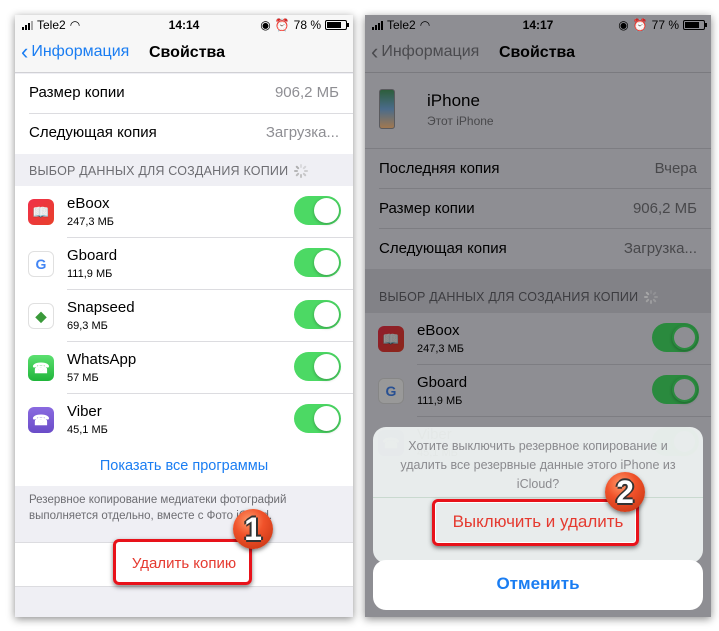 The image size is (719, 631). What do you see at coordinates (184, 420) in the screenshot?
I see `app-row-viber: ☎ Viber 45,1 МБ` at bounding box center [184, 420].